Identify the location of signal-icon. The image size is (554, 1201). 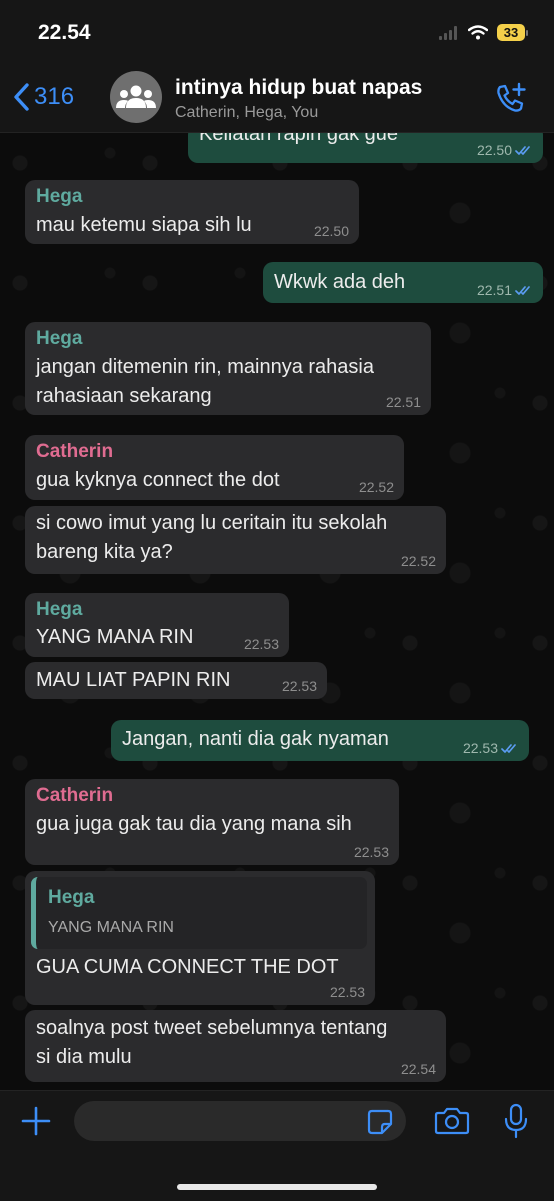
(448, 32).